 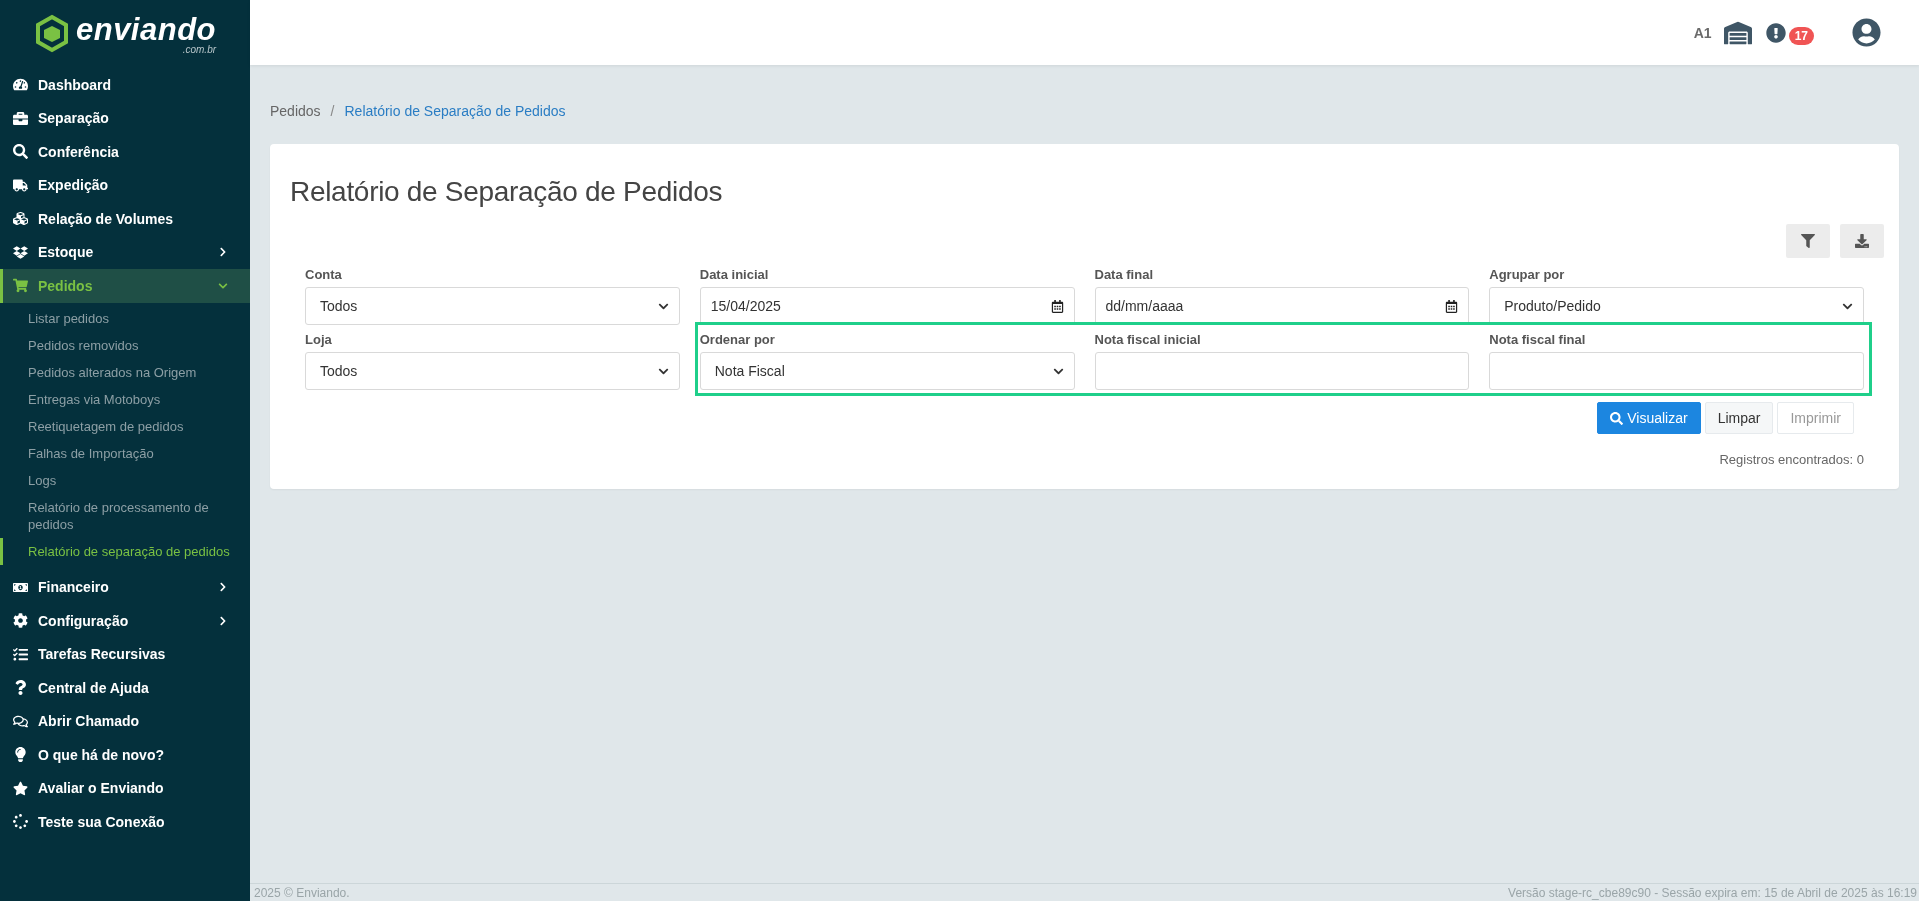 What do you see at coordinates (125, 822) in the screenshot?
I see `sidebar-item: Teste sua Conexão` at bounding box center [125, 822].